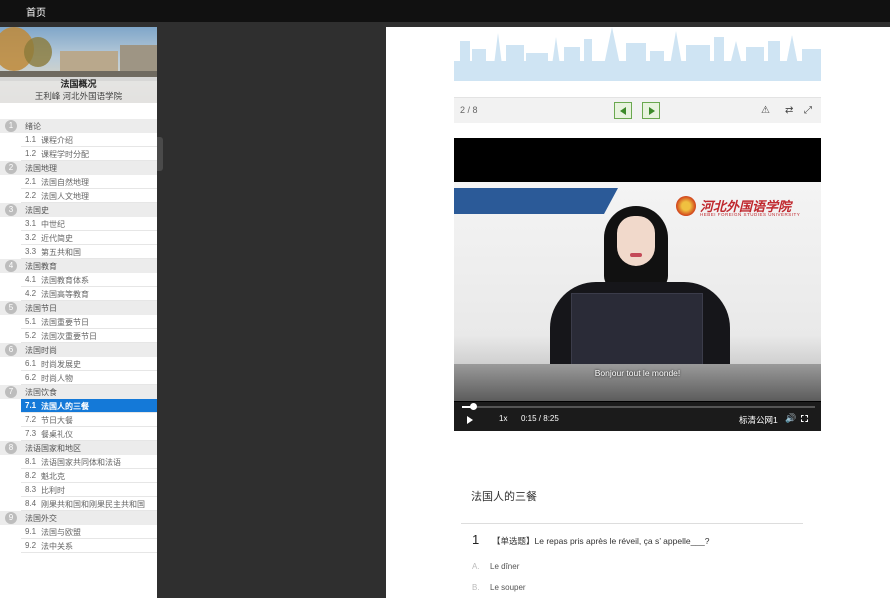 The height and width of the screenshot is (598, 890). Describe the element at coordinates (31, 377) in the screenshot. I see `lesson-number: 6.2` at that location.